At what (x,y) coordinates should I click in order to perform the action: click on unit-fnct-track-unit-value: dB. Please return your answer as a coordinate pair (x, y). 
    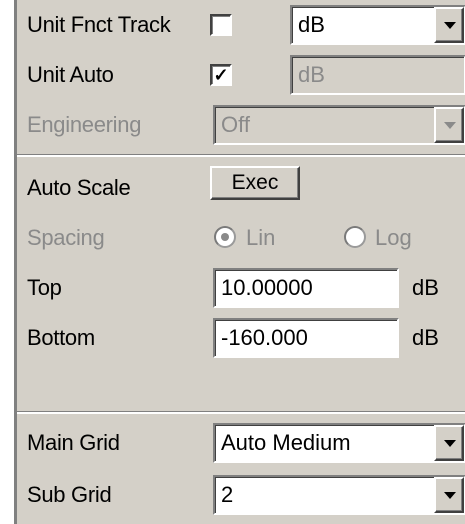
    Looking at the image, I should click on (311, 24).